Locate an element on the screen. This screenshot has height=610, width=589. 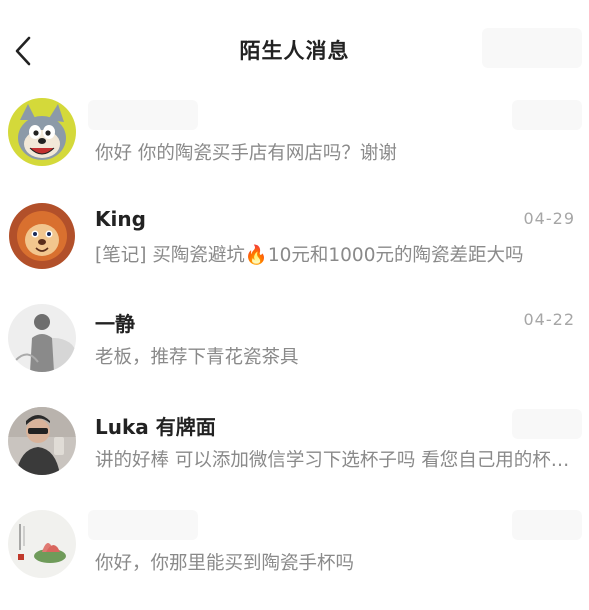
message-preview: [笔记] 买陶瓷避坑🔥10元和1000元的陶瓷差距大吗 is located at coordinates (309, 255).